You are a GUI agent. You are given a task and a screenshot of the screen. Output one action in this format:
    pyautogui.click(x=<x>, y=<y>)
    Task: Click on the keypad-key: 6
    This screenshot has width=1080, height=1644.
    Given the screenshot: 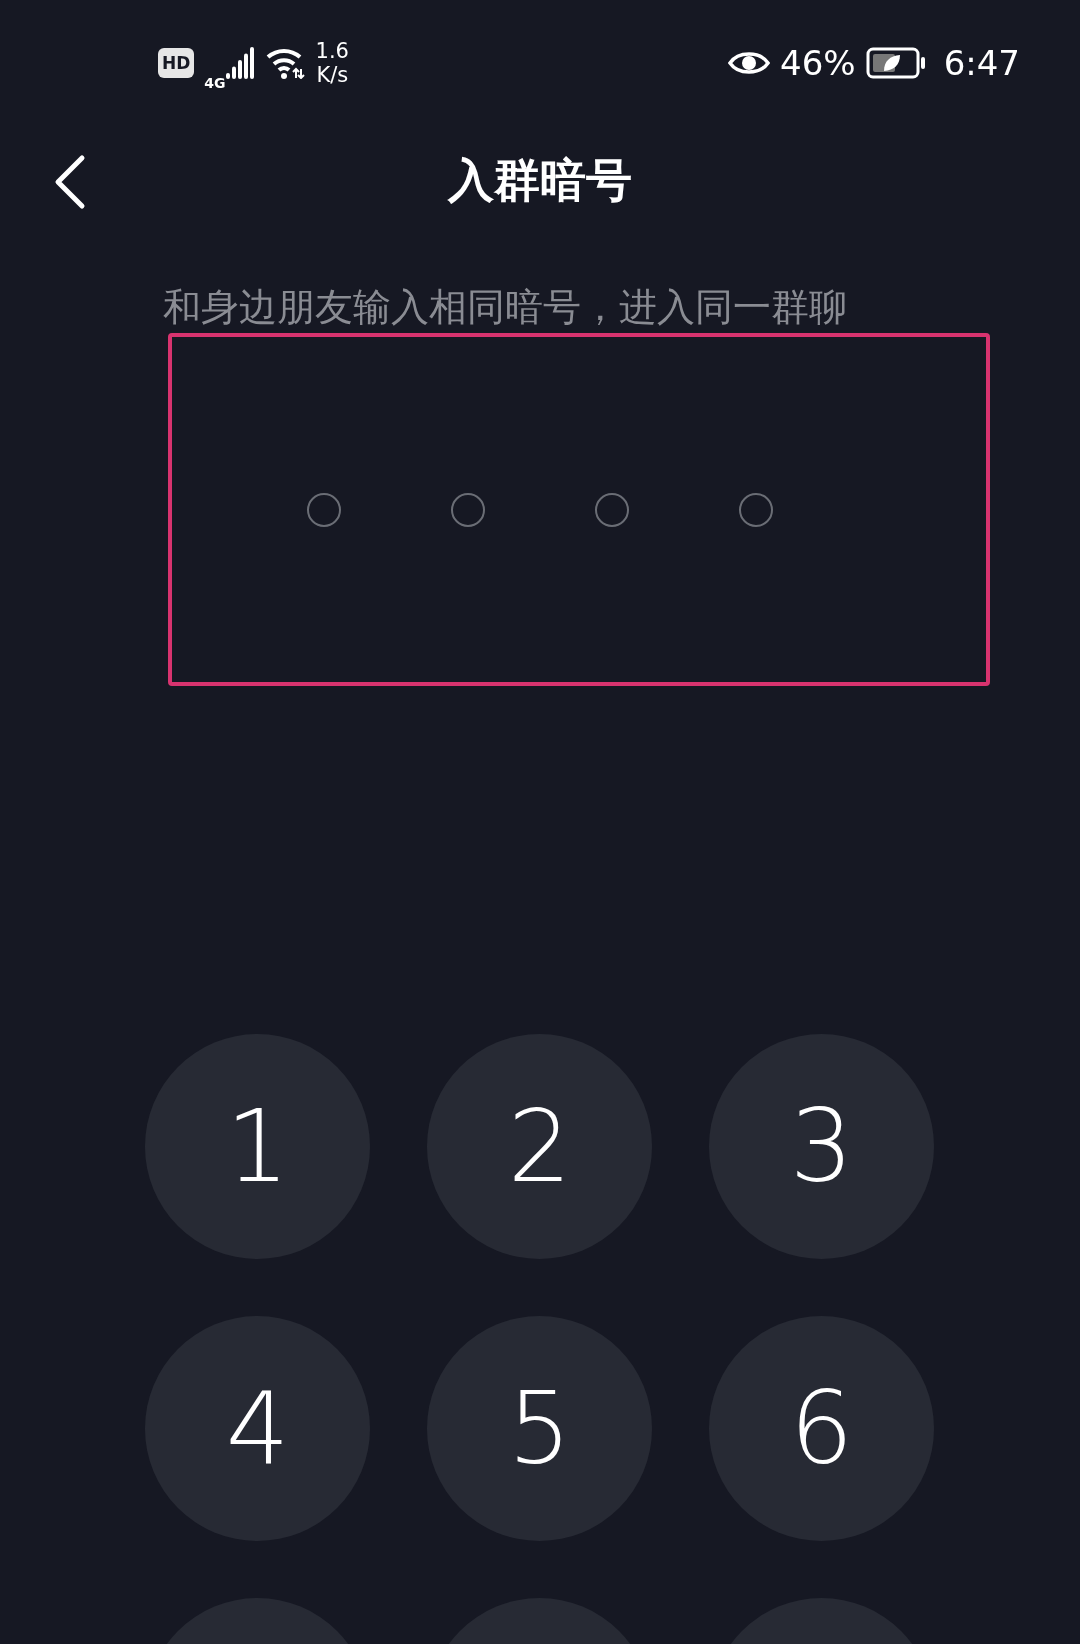 What is the action you would take?
    pyautogui.click(x=821, y=1428)
    